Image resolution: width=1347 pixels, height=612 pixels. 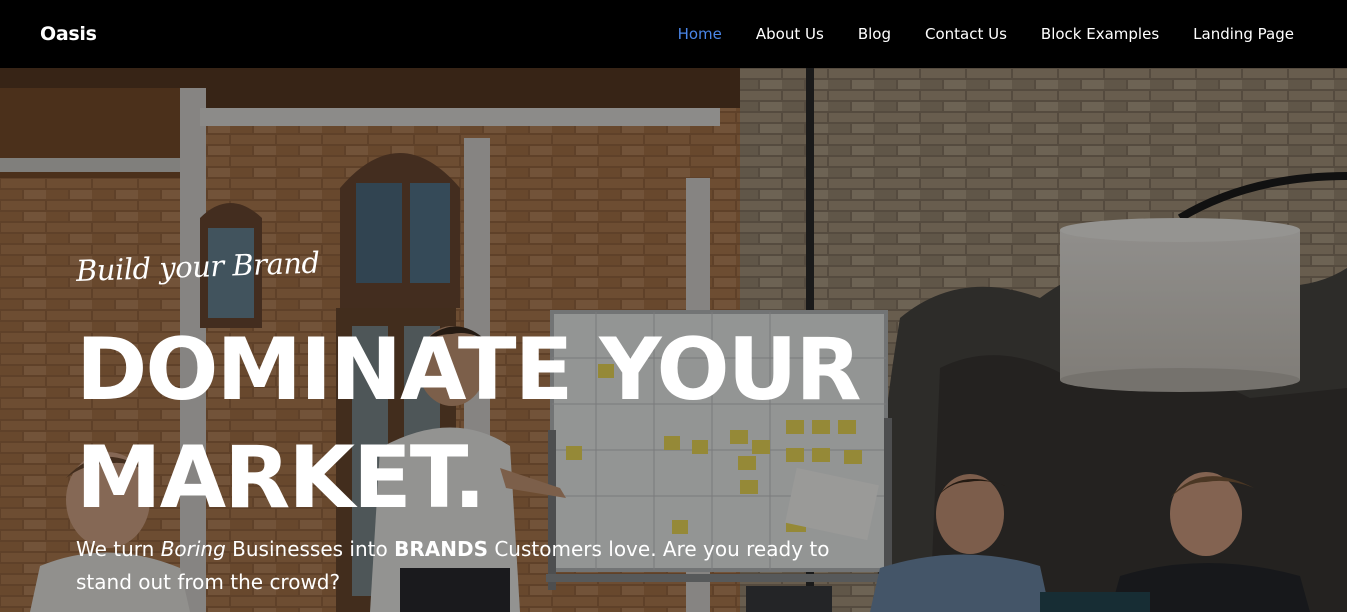 I want to click on nav-link-landing-page: Landing Page, so click(x=1243, y=34).